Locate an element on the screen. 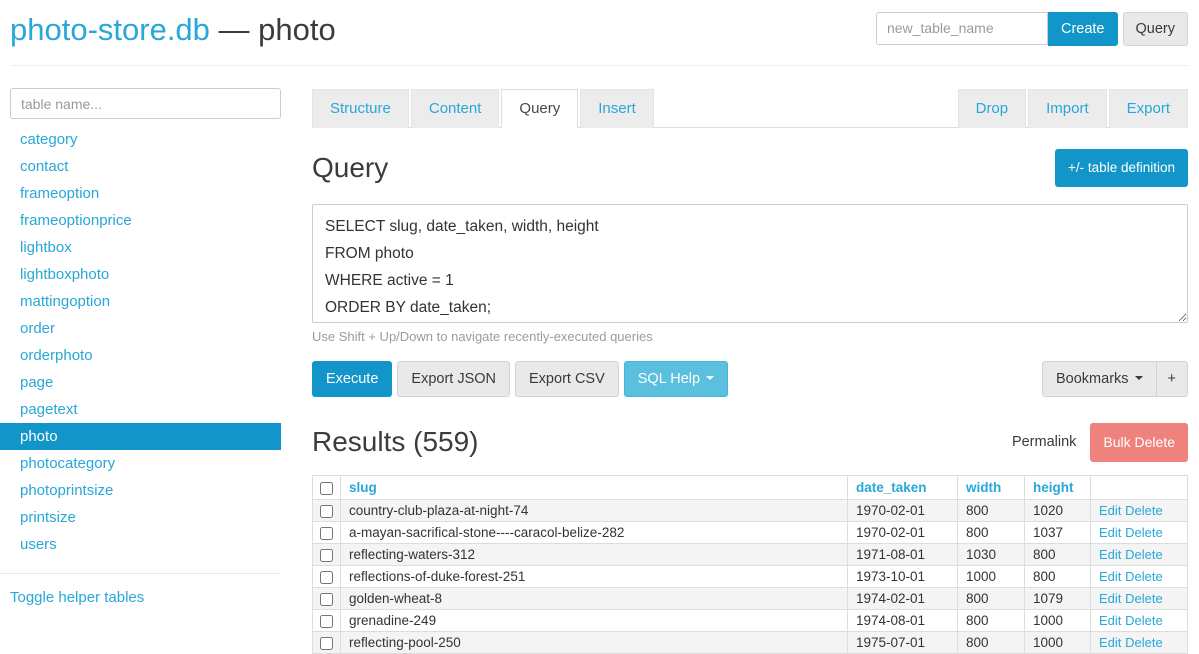  cell-slug: reflecting-pool-250 is located at coordinates (594, 642).